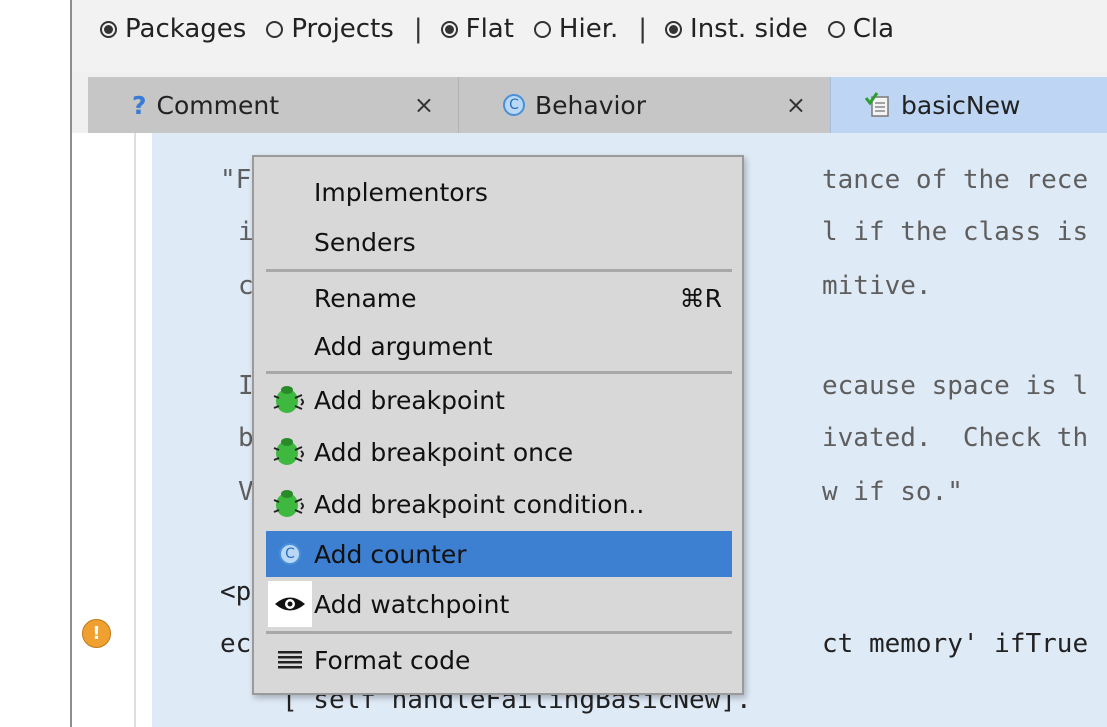 Image resolution: width=1107 pixels, height=727 pixels. Describe the element at coordinates (96, 633) in the screenshot. I see `warning-icon: !` at that location.